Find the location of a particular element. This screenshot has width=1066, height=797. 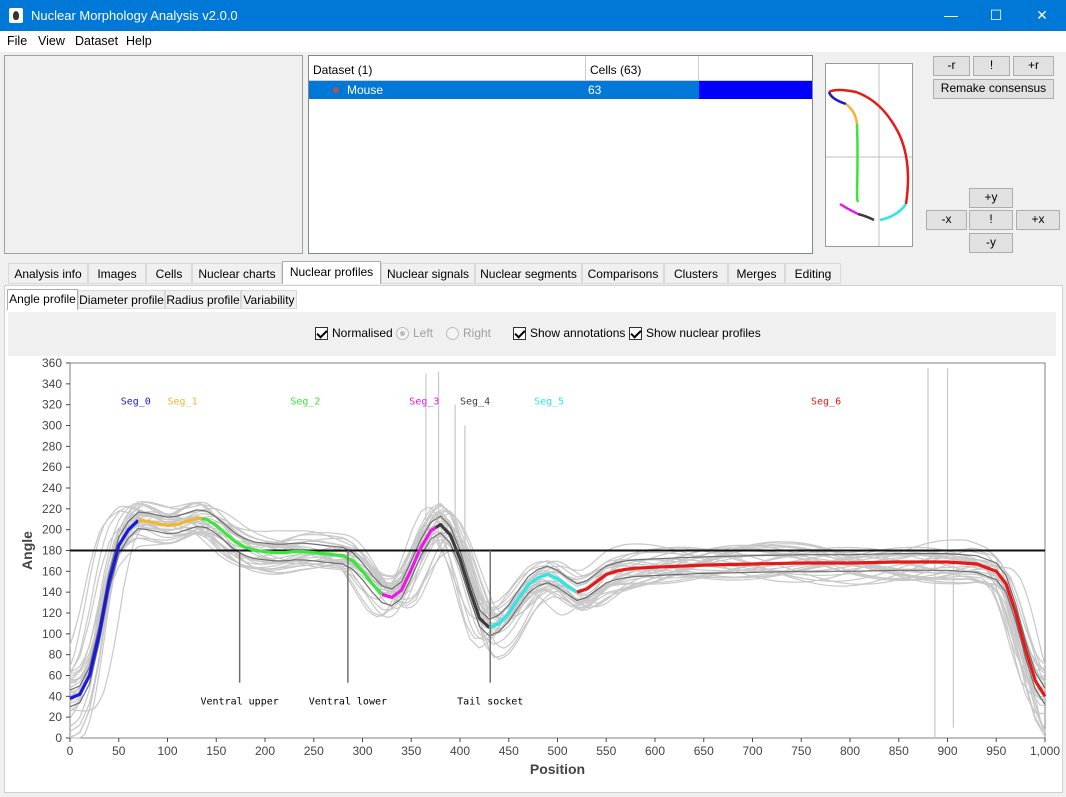

annotation-label: Tail socket is located at coordinates (490, 702).